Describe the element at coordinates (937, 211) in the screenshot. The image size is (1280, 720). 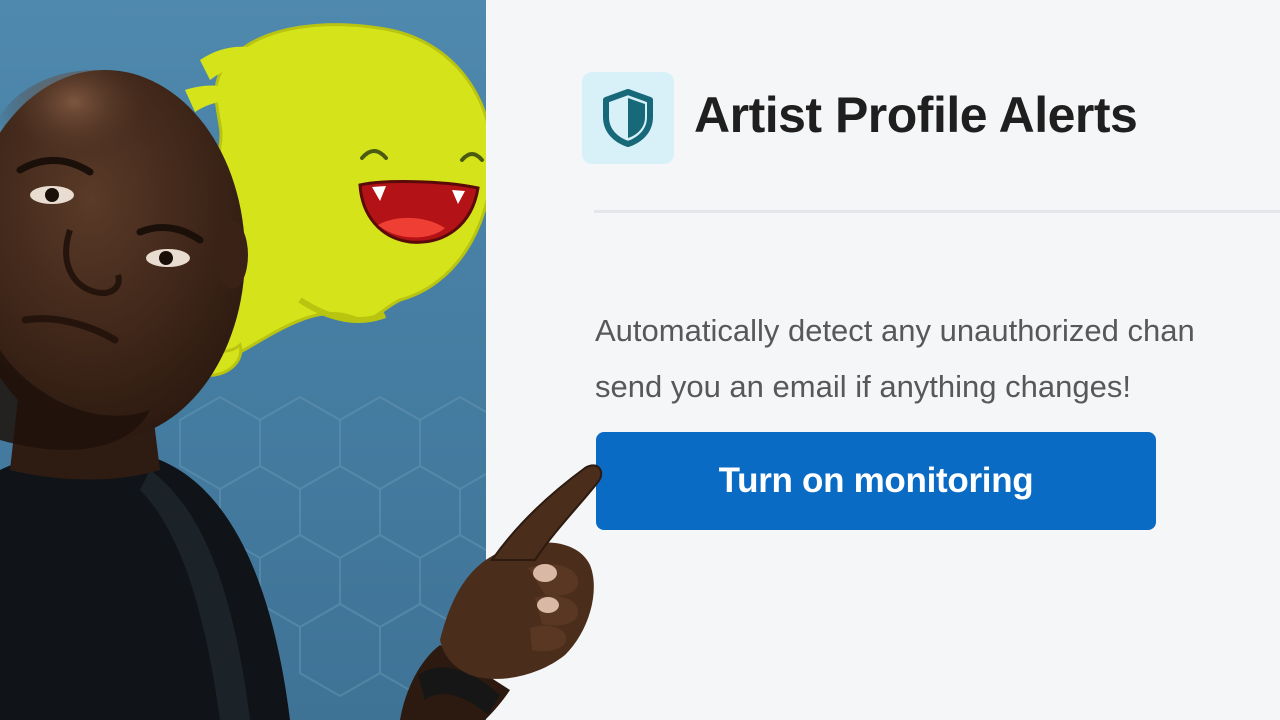
I see `divider` at that location.